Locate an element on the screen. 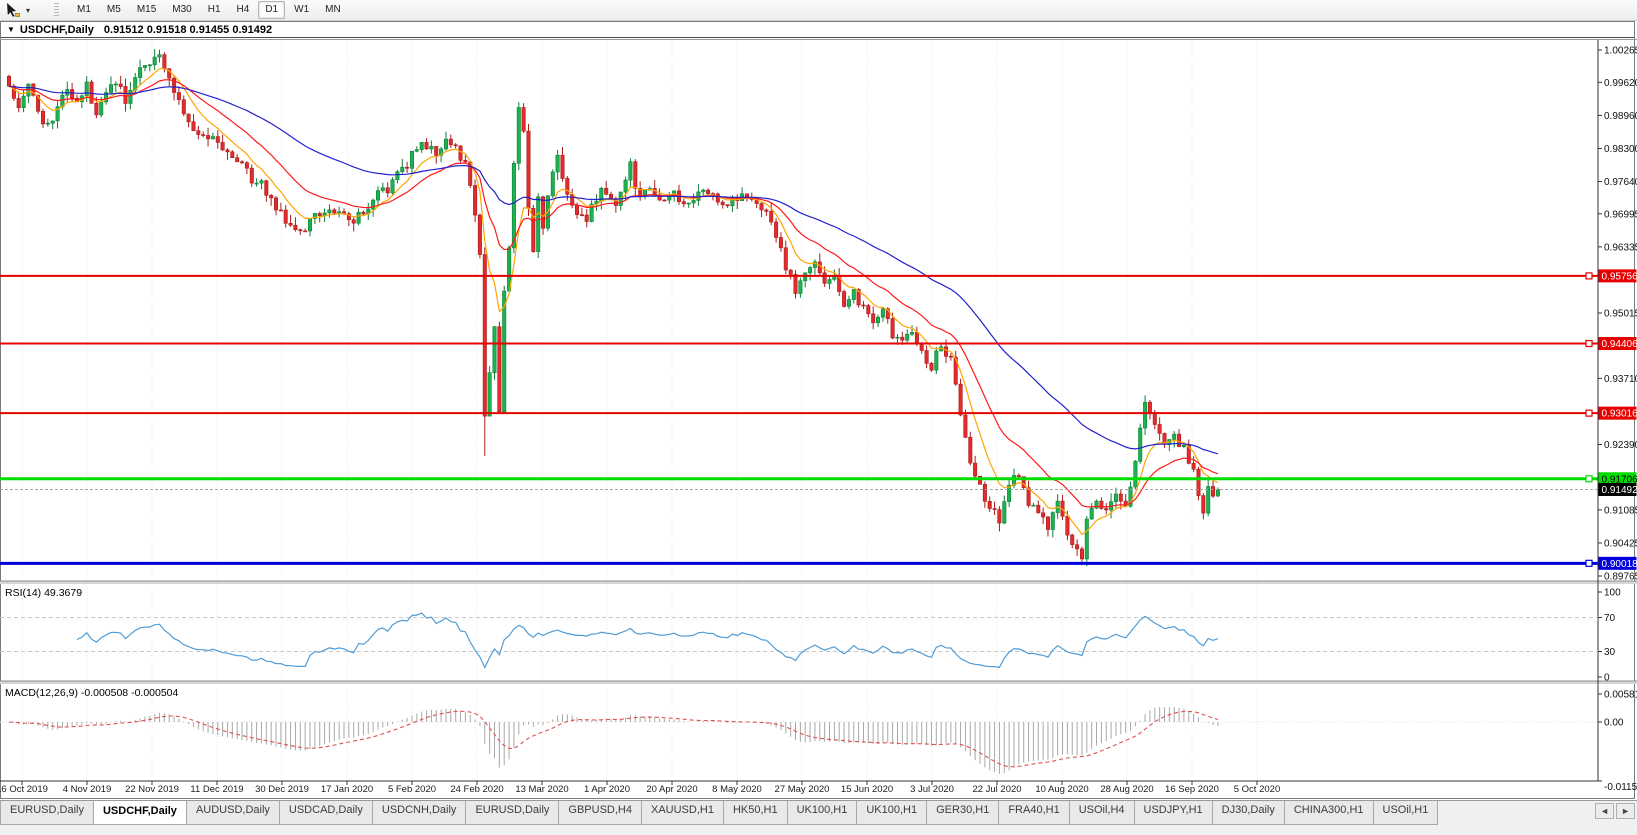  svg-text: 0.90018 is located at coordinates (1619, 564).